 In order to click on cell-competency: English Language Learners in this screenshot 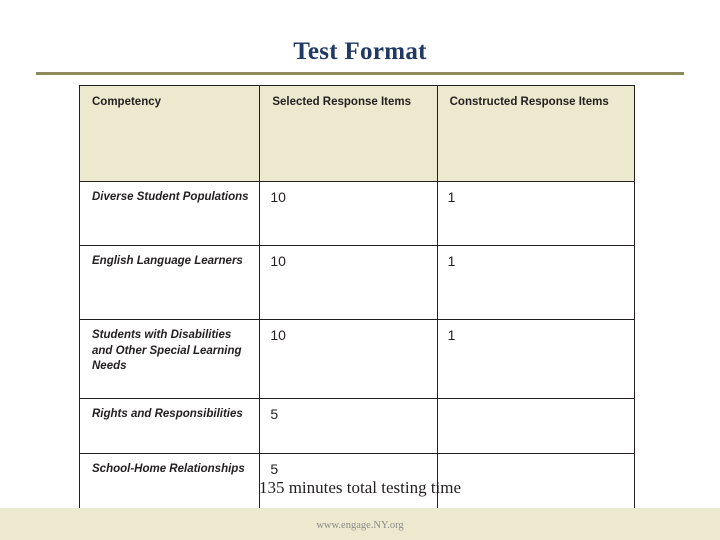, I will do `click(169, 282)`.